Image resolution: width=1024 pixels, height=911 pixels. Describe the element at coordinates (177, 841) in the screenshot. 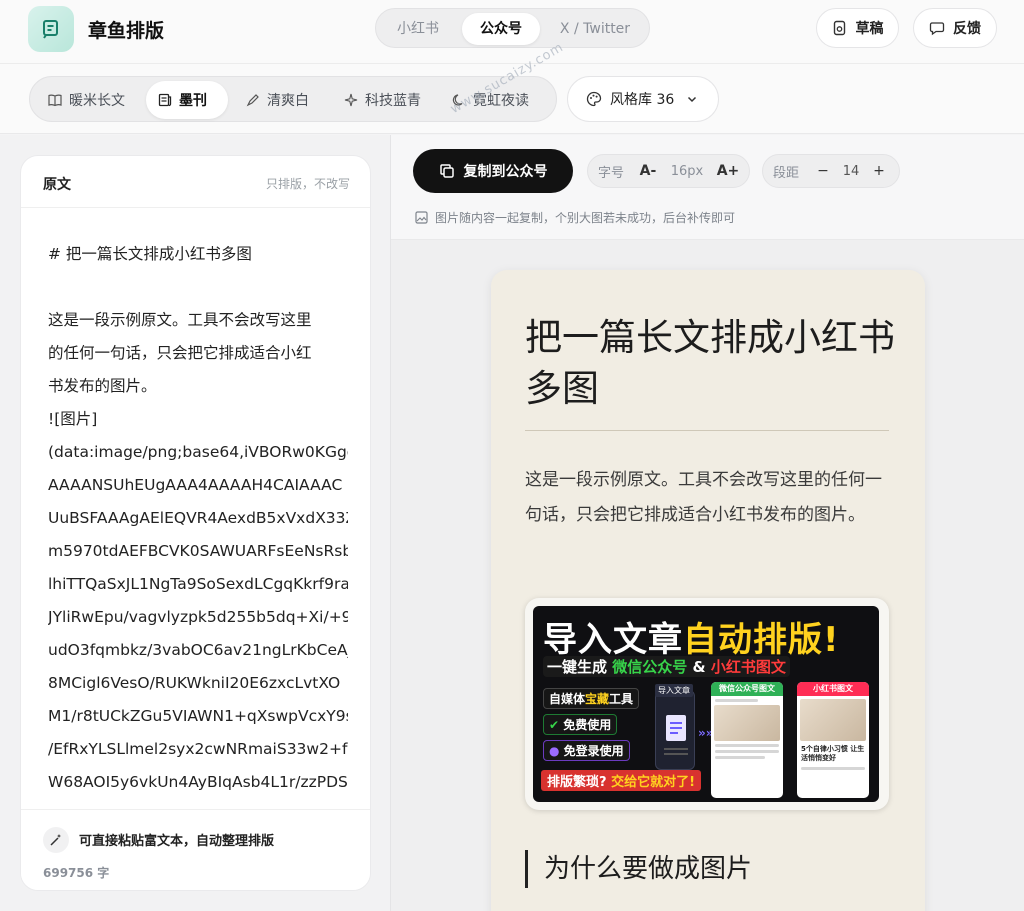

I see `paste-hint: 可直接粘贴富文本，自动整理排版` at that location.